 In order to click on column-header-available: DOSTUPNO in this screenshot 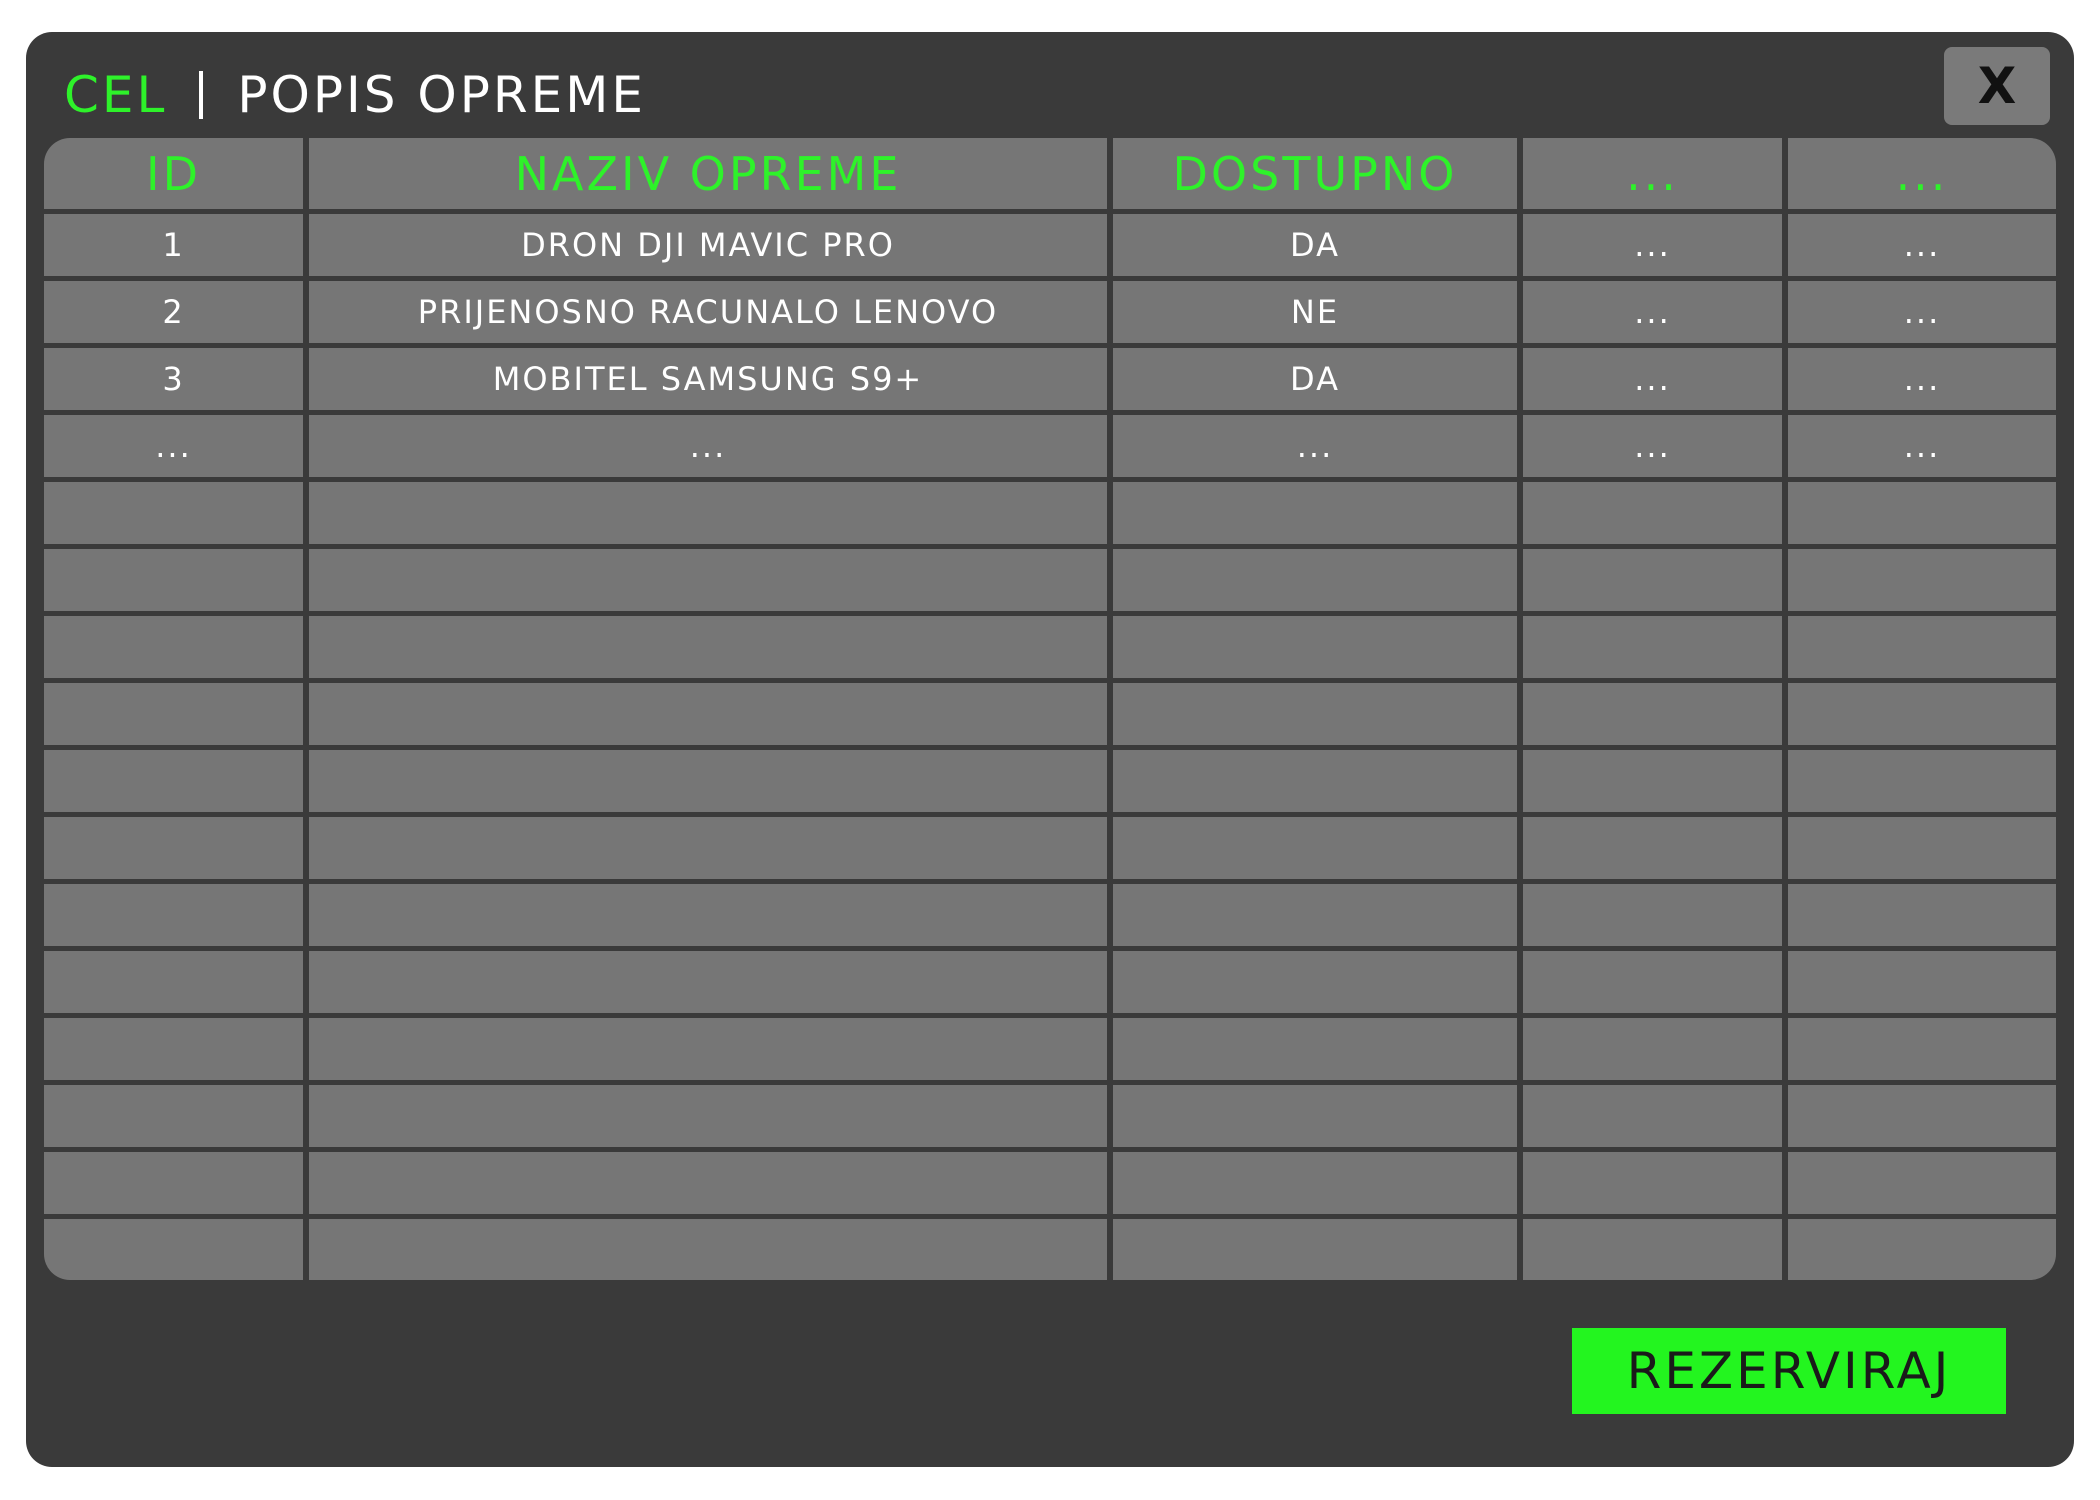, I will do `click(1315, 173)`.